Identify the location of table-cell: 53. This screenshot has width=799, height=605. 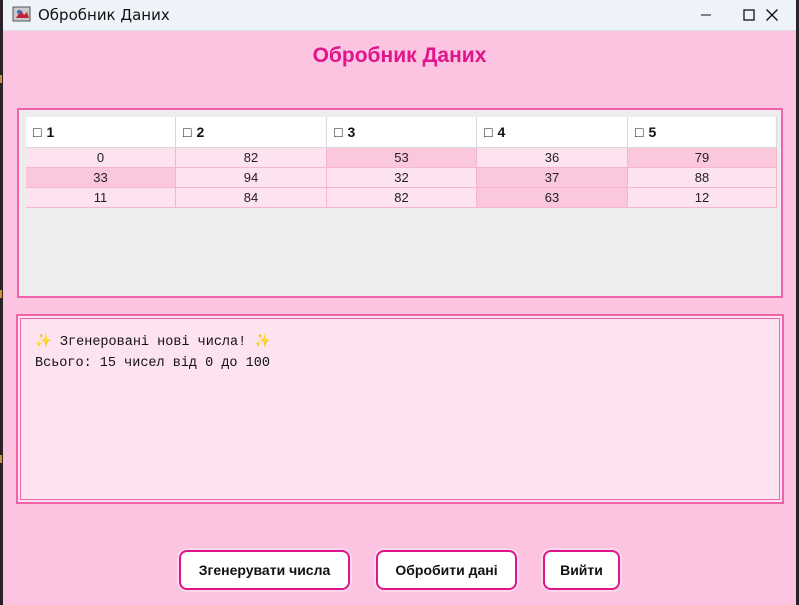
(402, 158).